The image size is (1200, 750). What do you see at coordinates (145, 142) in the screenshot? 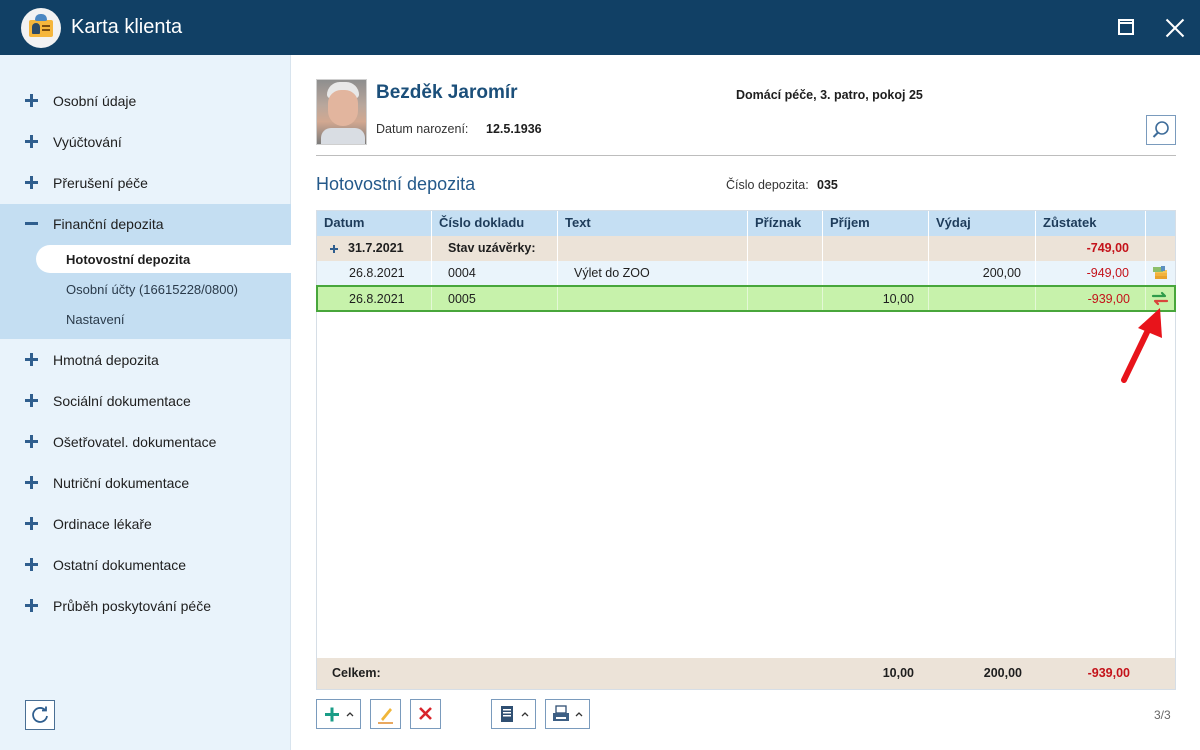
I see `sidebar-item-vyuctovani: Vyúčtování` at bounding box center [145, 142].